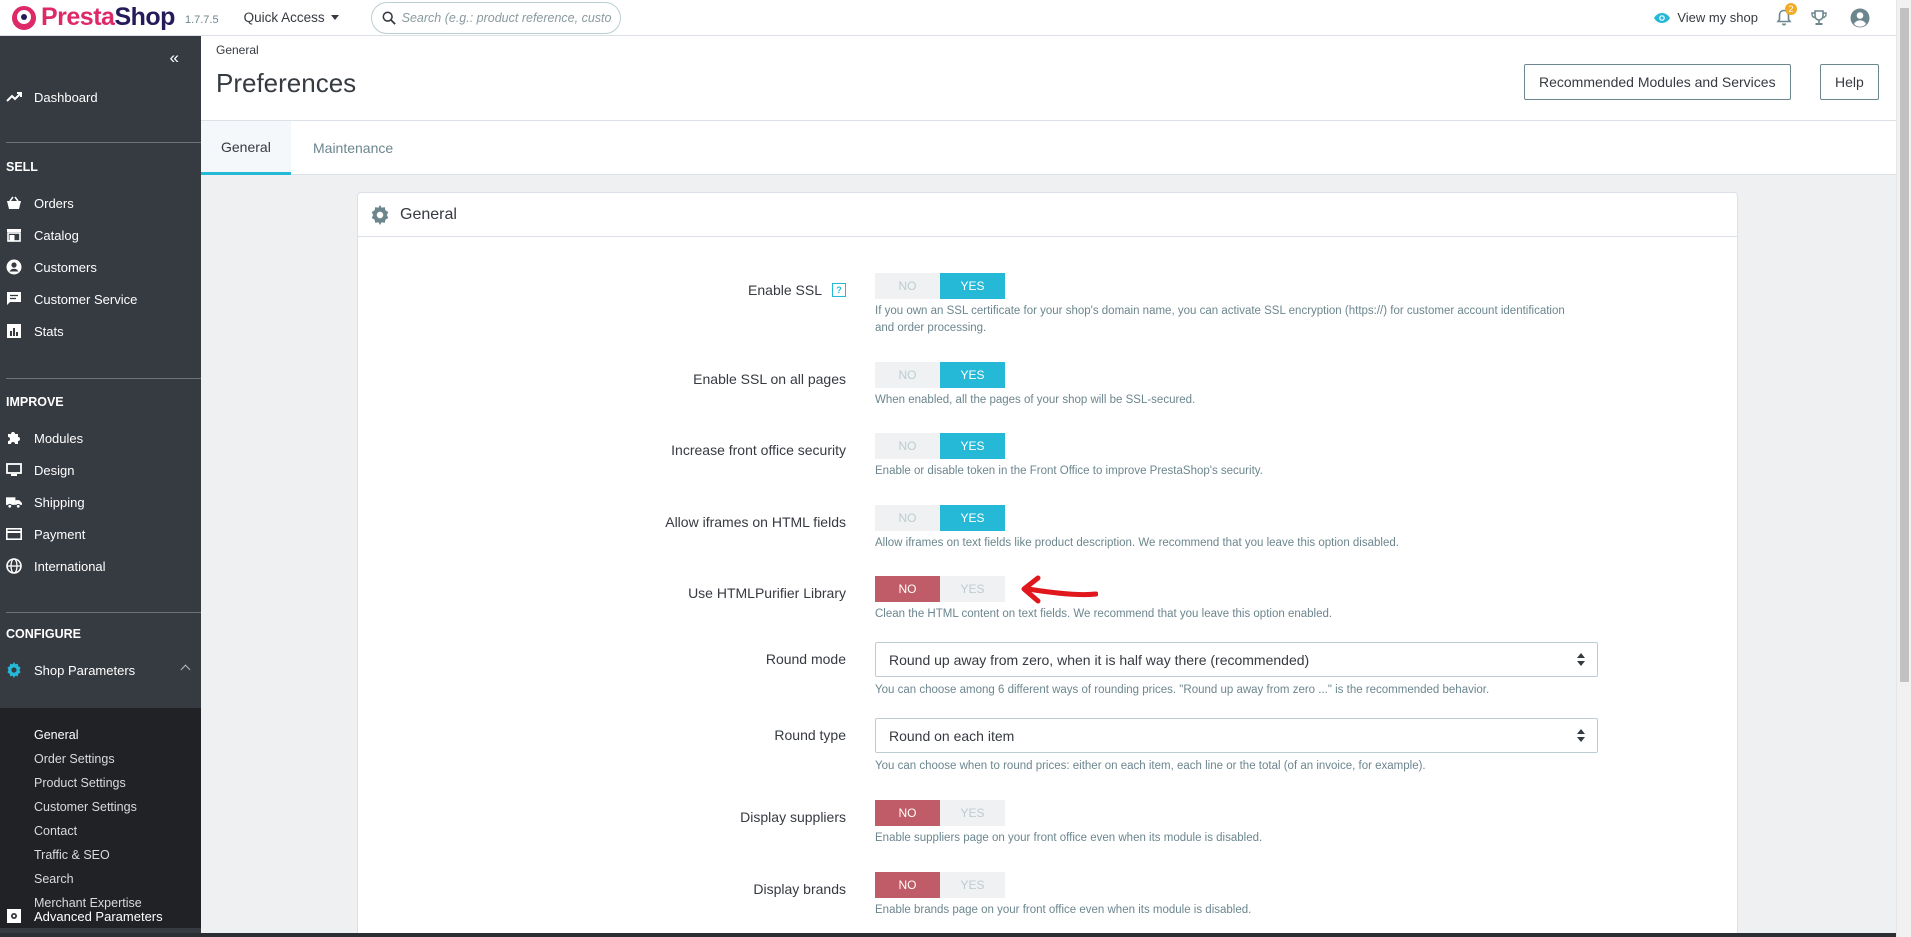 The image size is (1911, 937). Describe the element at coordinates (74, 759) in the screenshot. I see `submenu-item-order-settings: Order Settings` at that location.